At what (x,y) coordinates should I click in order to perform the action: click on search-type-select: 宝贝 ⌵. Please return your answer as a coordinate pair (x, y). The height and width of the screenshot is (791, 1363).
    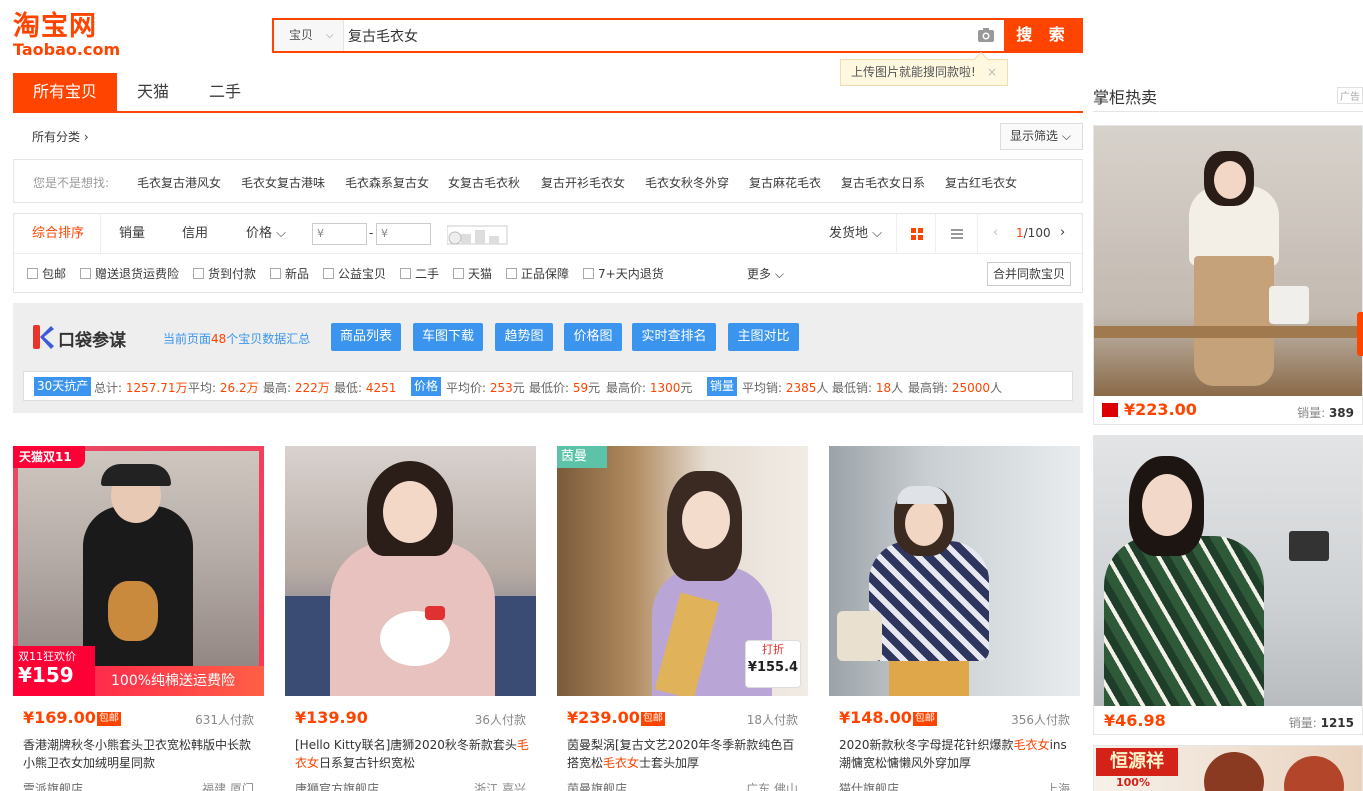
    Looking at the image, I should click on (309, 35).